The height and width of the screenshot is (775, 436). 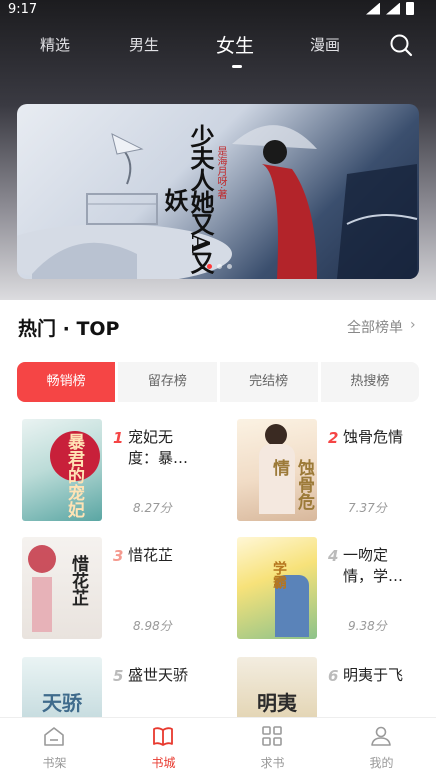 What do you see at coordinates (369, 382) in the screenshot?
I see `rank-tab-trending: 热搜榜` at bounding box center [369, 382].